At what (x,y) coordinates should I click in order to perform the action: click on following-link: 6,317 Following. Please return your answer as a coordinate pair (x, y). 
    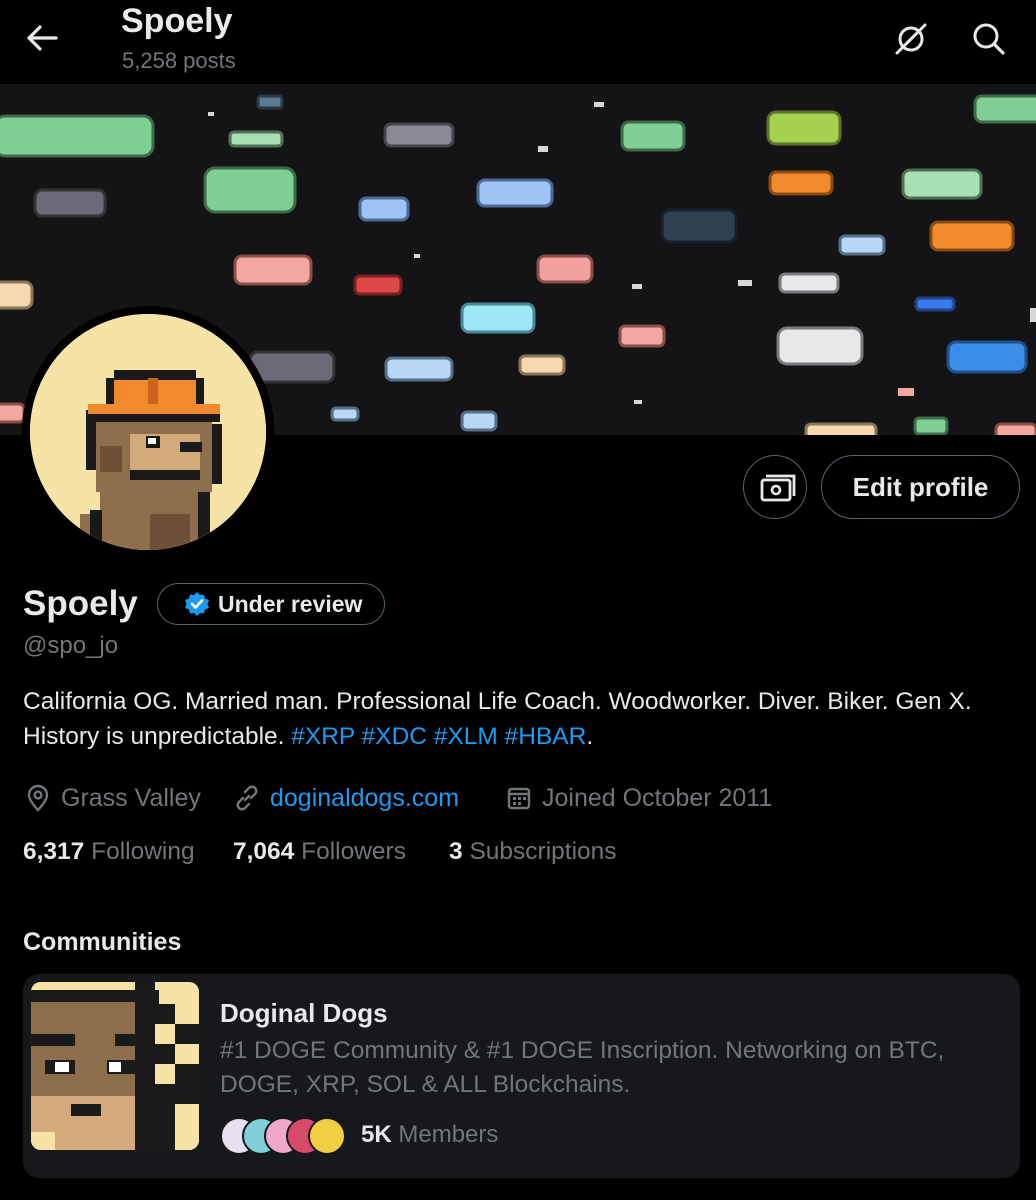
    Looking at the image, I should click on (109, 852).